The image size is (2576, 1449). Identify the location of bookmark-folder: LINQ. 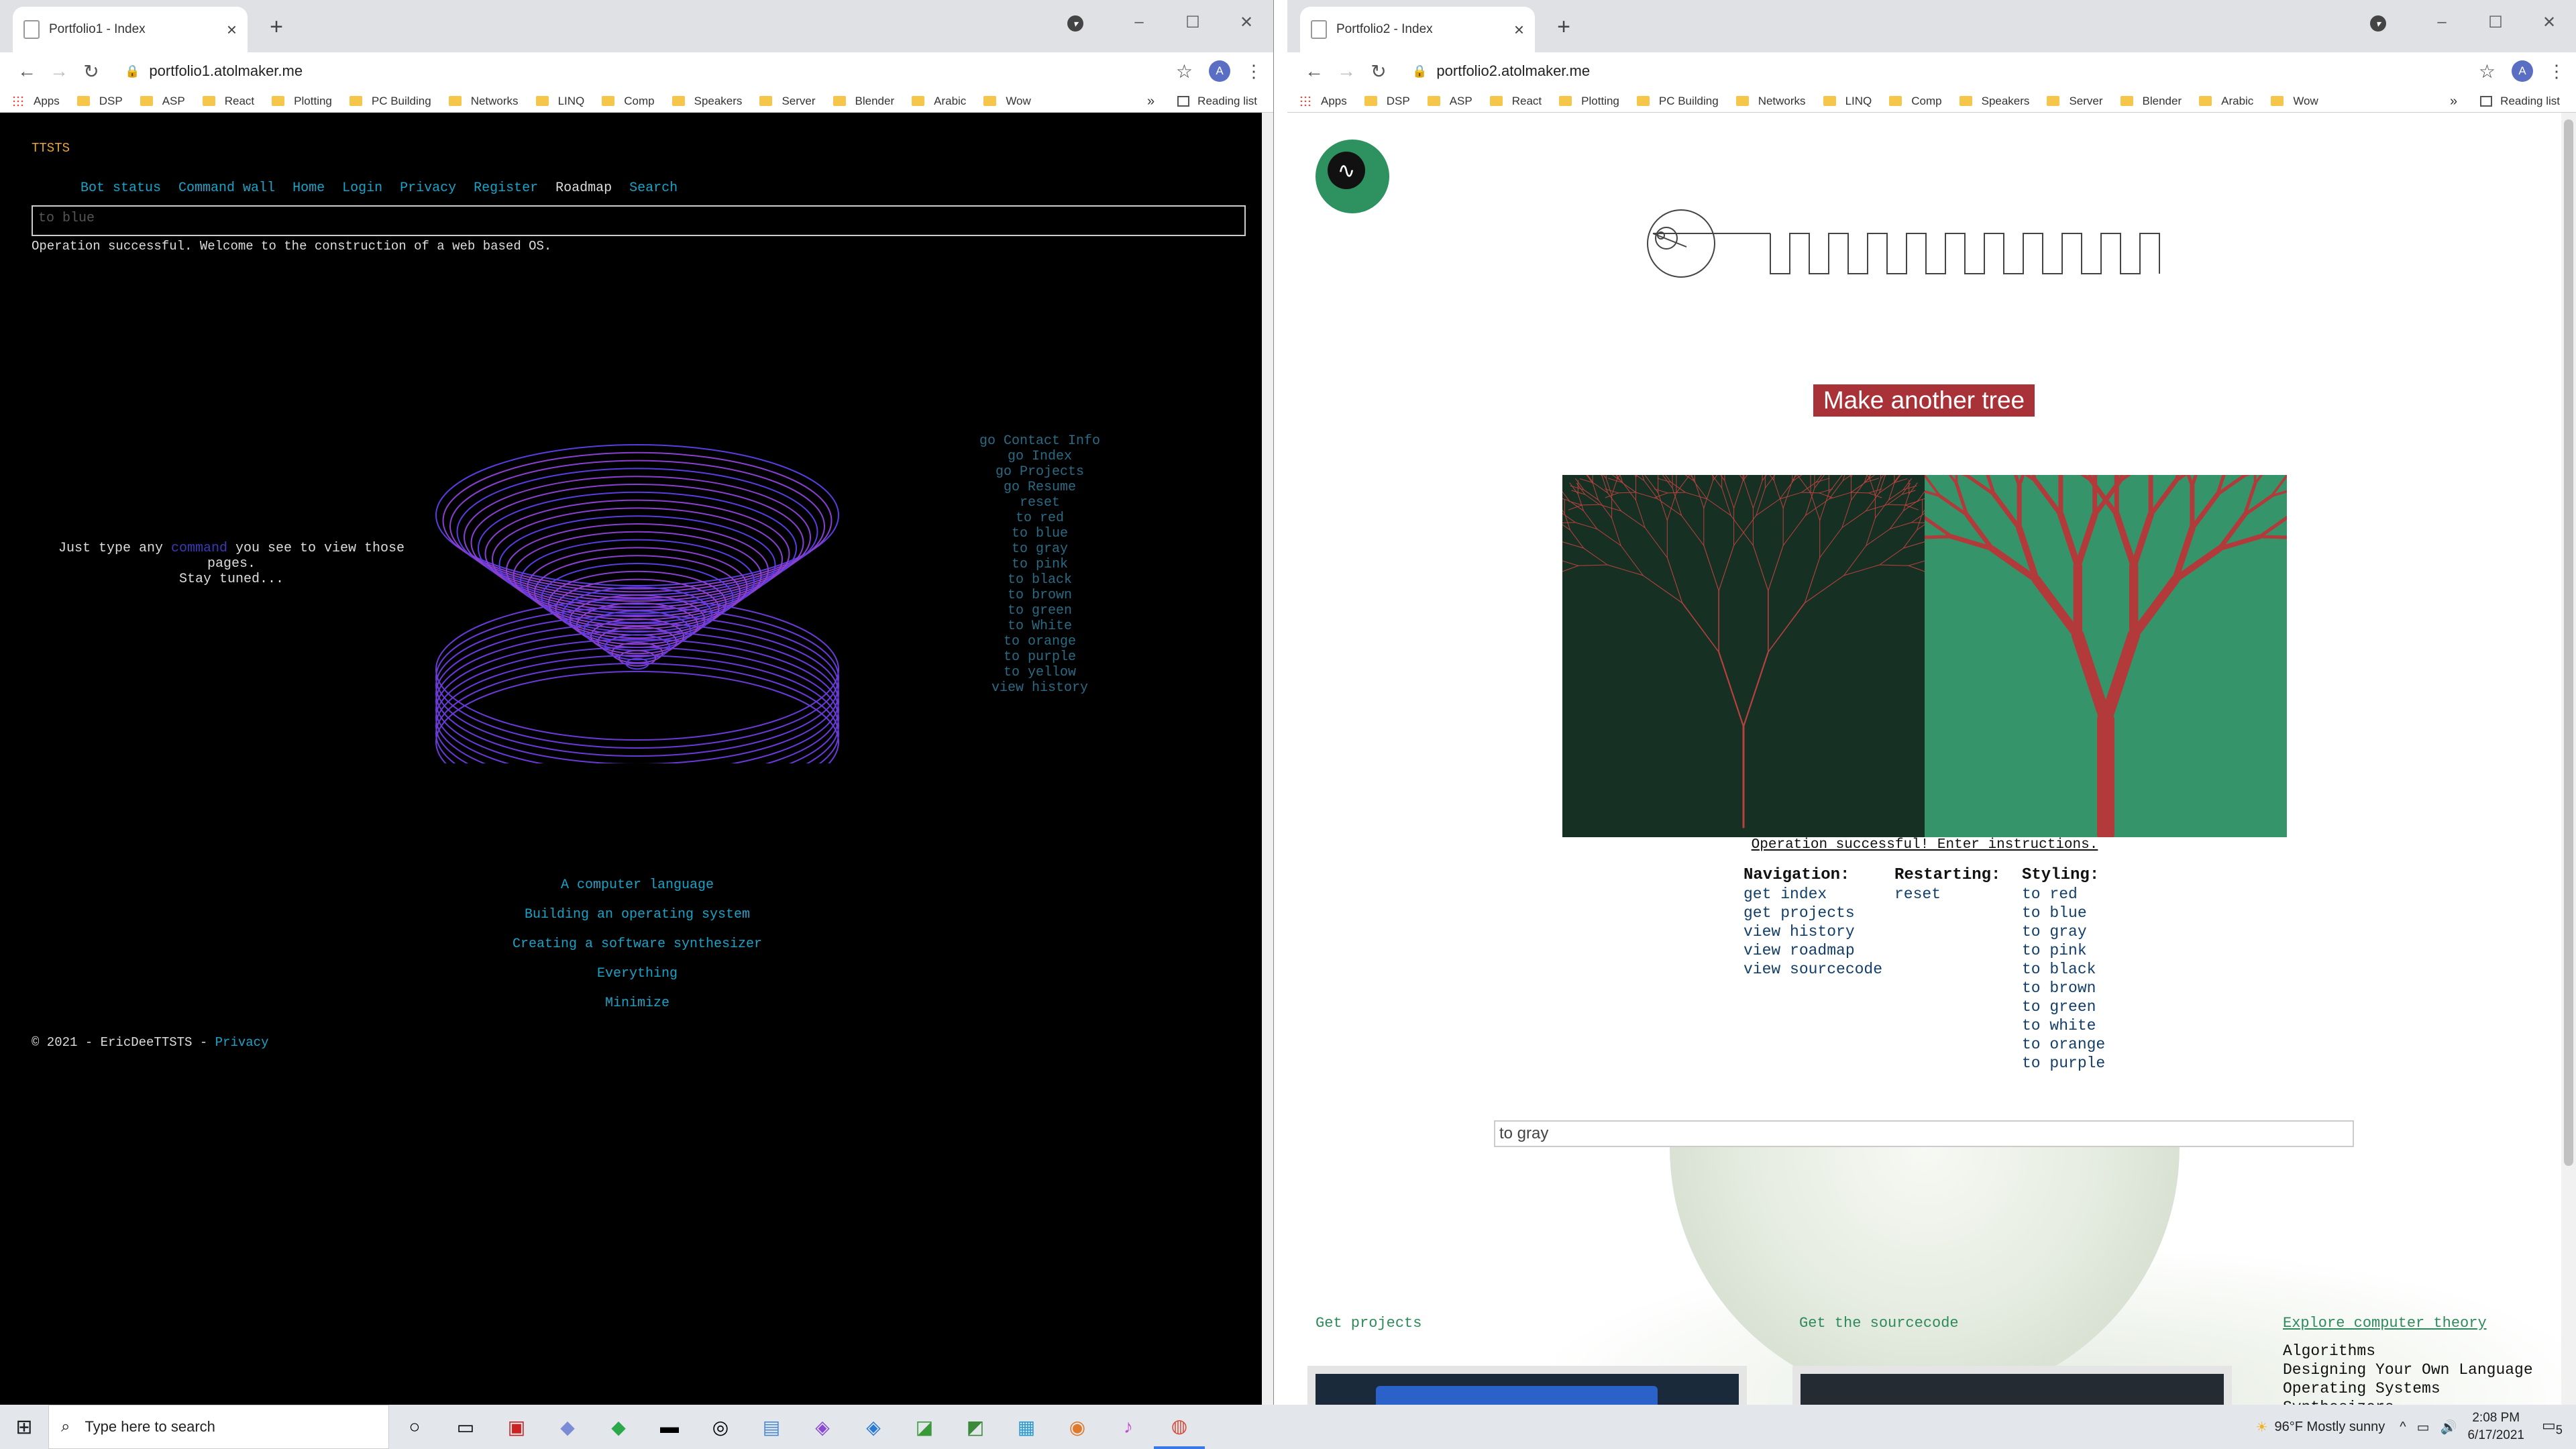
(1847, 101).